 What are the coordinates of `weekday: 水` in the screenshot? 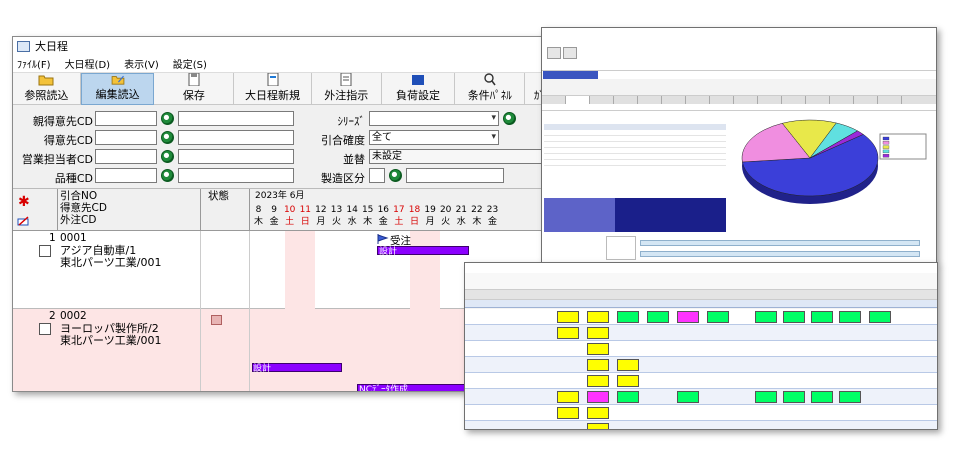 It's located at (352, 222).